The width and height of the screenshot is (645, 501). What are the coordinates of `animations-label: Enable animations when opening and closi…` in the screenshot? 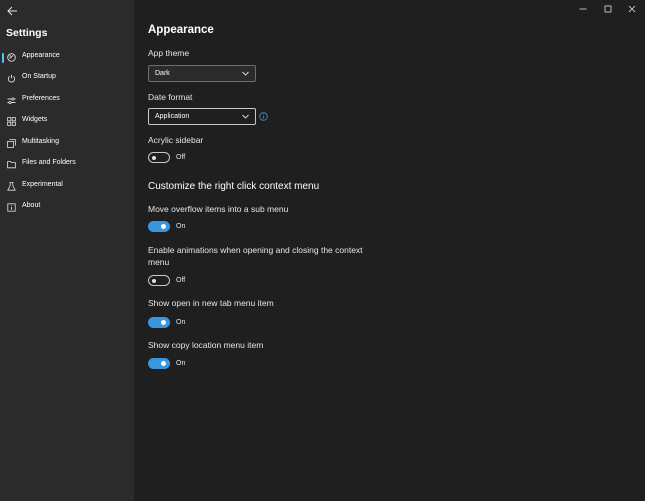 It's located at (255, 250).